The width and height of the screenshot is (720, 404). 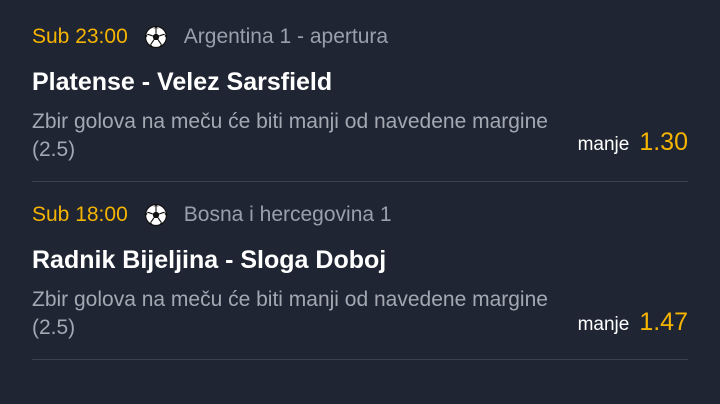 I want to click on odd-button: manje 1.30, so click(x=633, y=142).